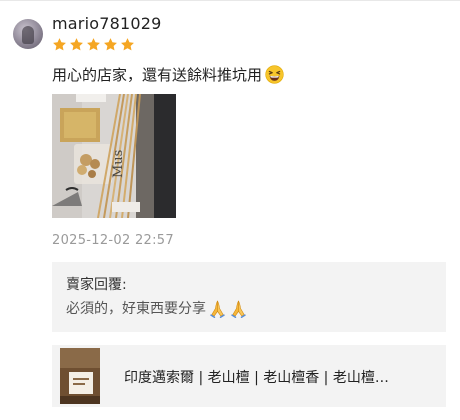  I want to click on reviewer-username: mario781029, so click(106, 23).